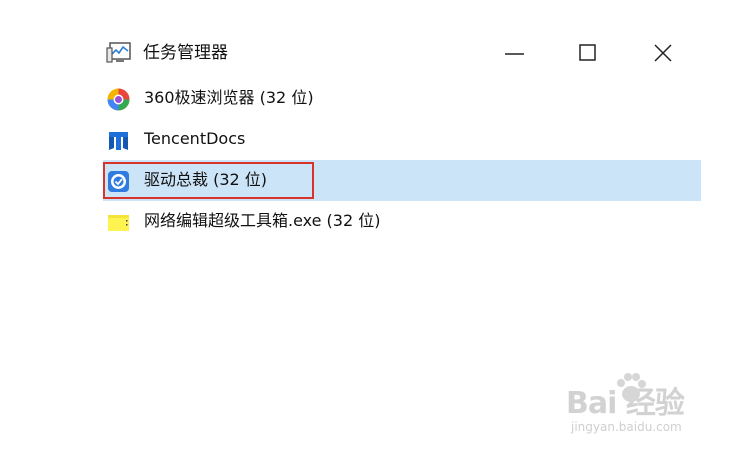 This screenshot has height=452, width=741. Describe the element at coordinates (208, 180) in the screenshot. I see `highlight-annotation-box` at that location.